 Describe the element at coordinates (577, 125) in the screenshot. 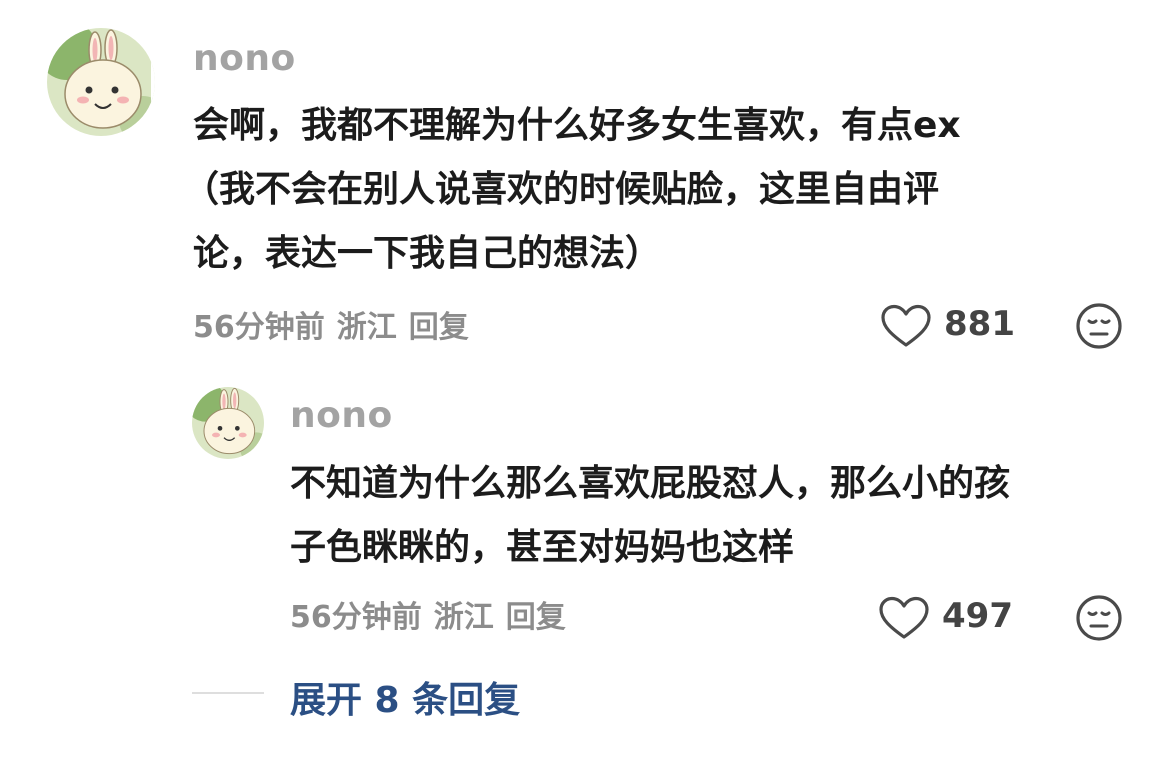

I see `comment-line: 会啊，我都不理解为什么好多女生喜欢，有点ex` at that location.